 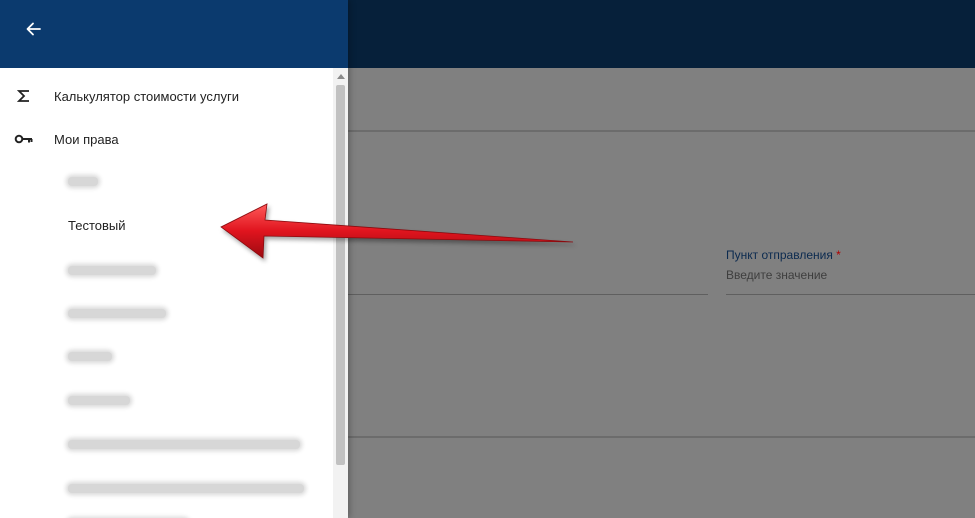 I want to click on drawer-scrollbar, so click(x=340, y=293).